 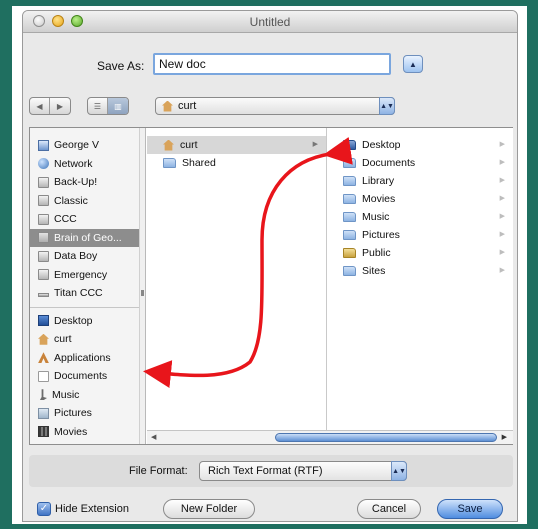 What do you see at coordinates (87, 219) in the screenshot?
I see `sidebar-item-ccc: CCC` at bounding box center [87, 219].